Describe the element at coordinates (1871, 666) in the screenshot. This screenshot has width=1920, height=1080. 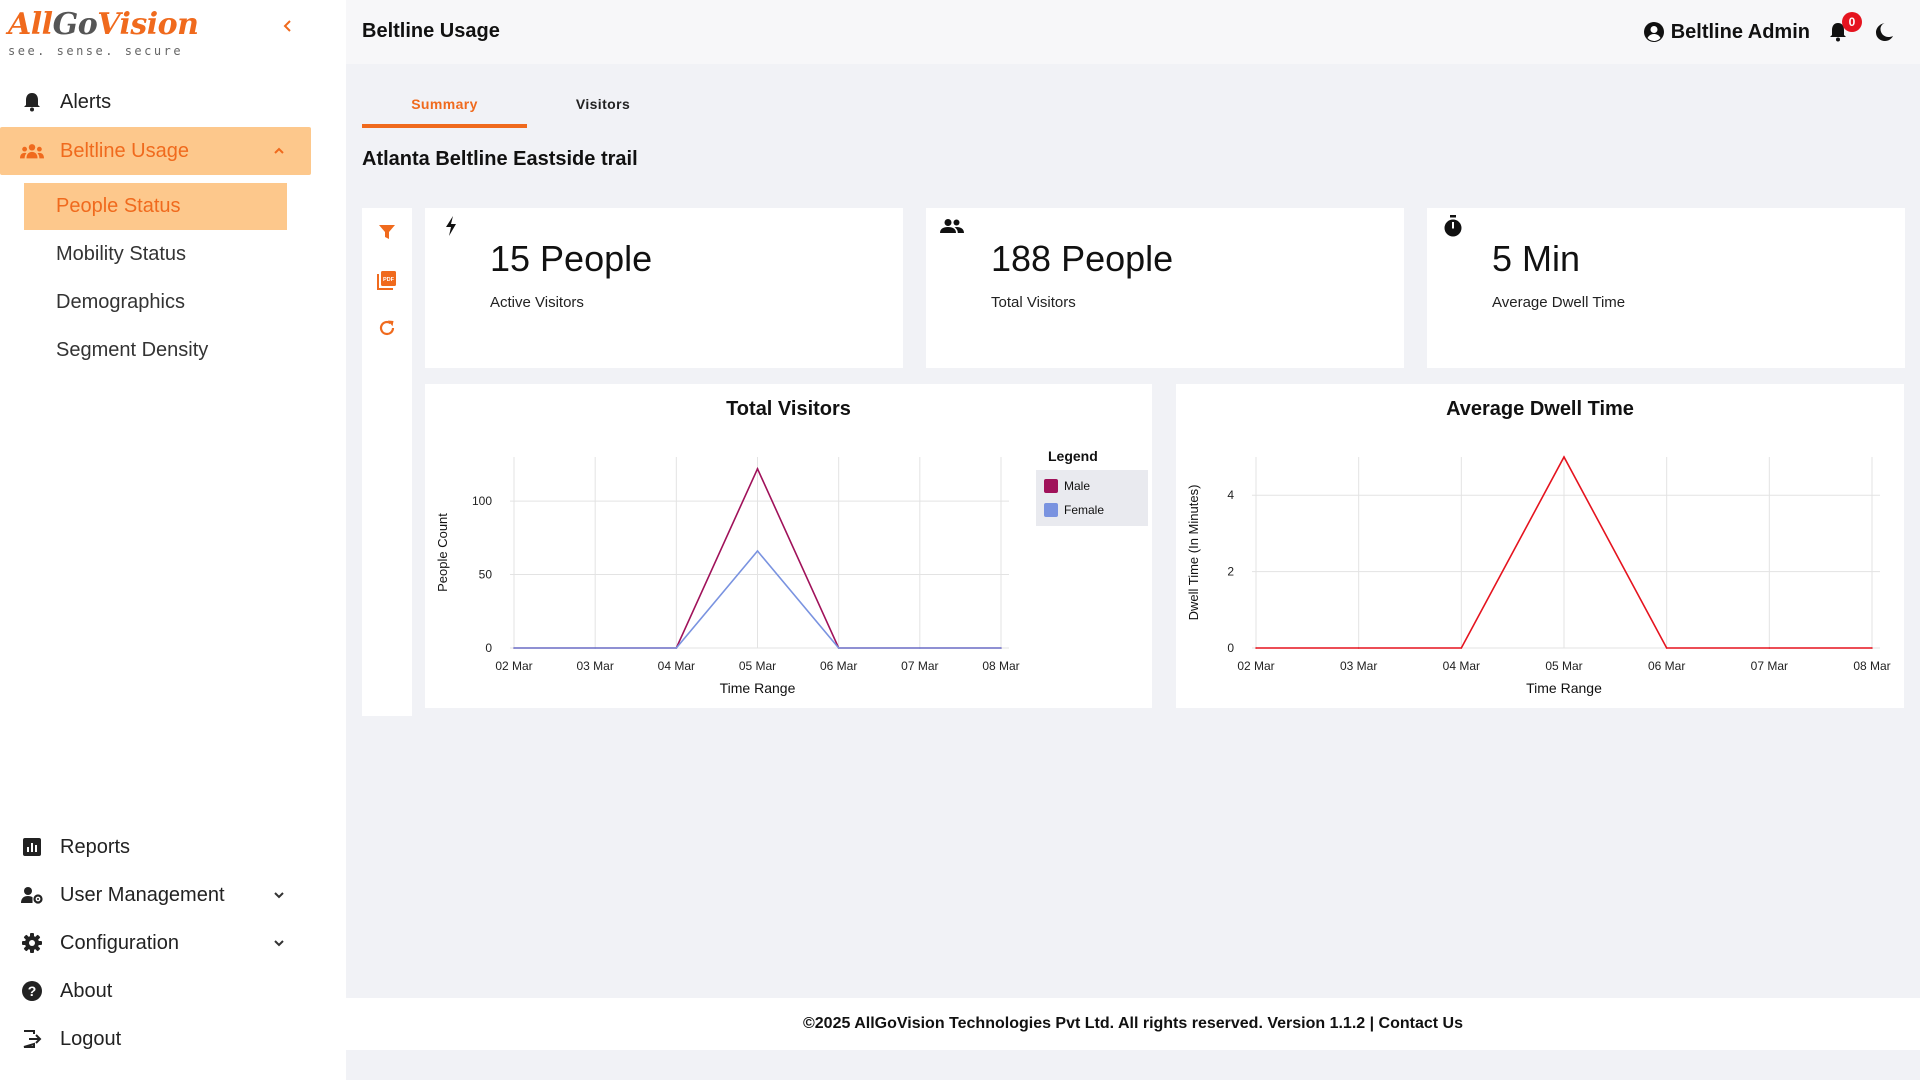
I see `x-tick-label: 08 Mar` at that location.